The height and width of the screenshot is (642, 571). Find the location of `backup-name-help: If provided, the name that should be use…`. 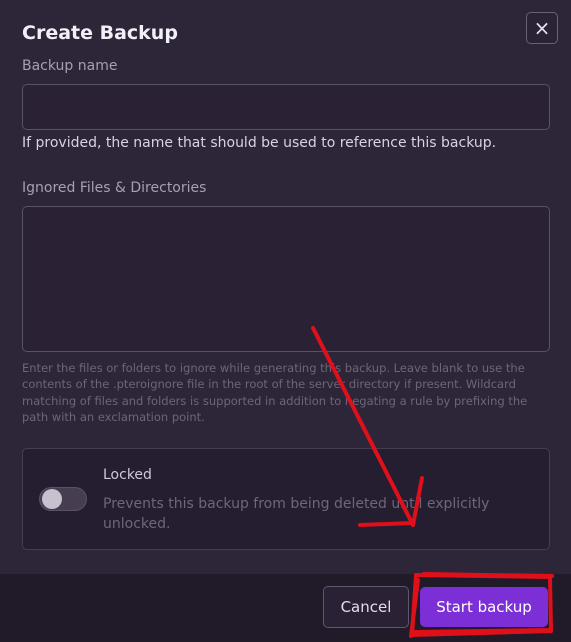

backup-name-help: If provided, the name that should be use… is located at coordinates (259, 143).